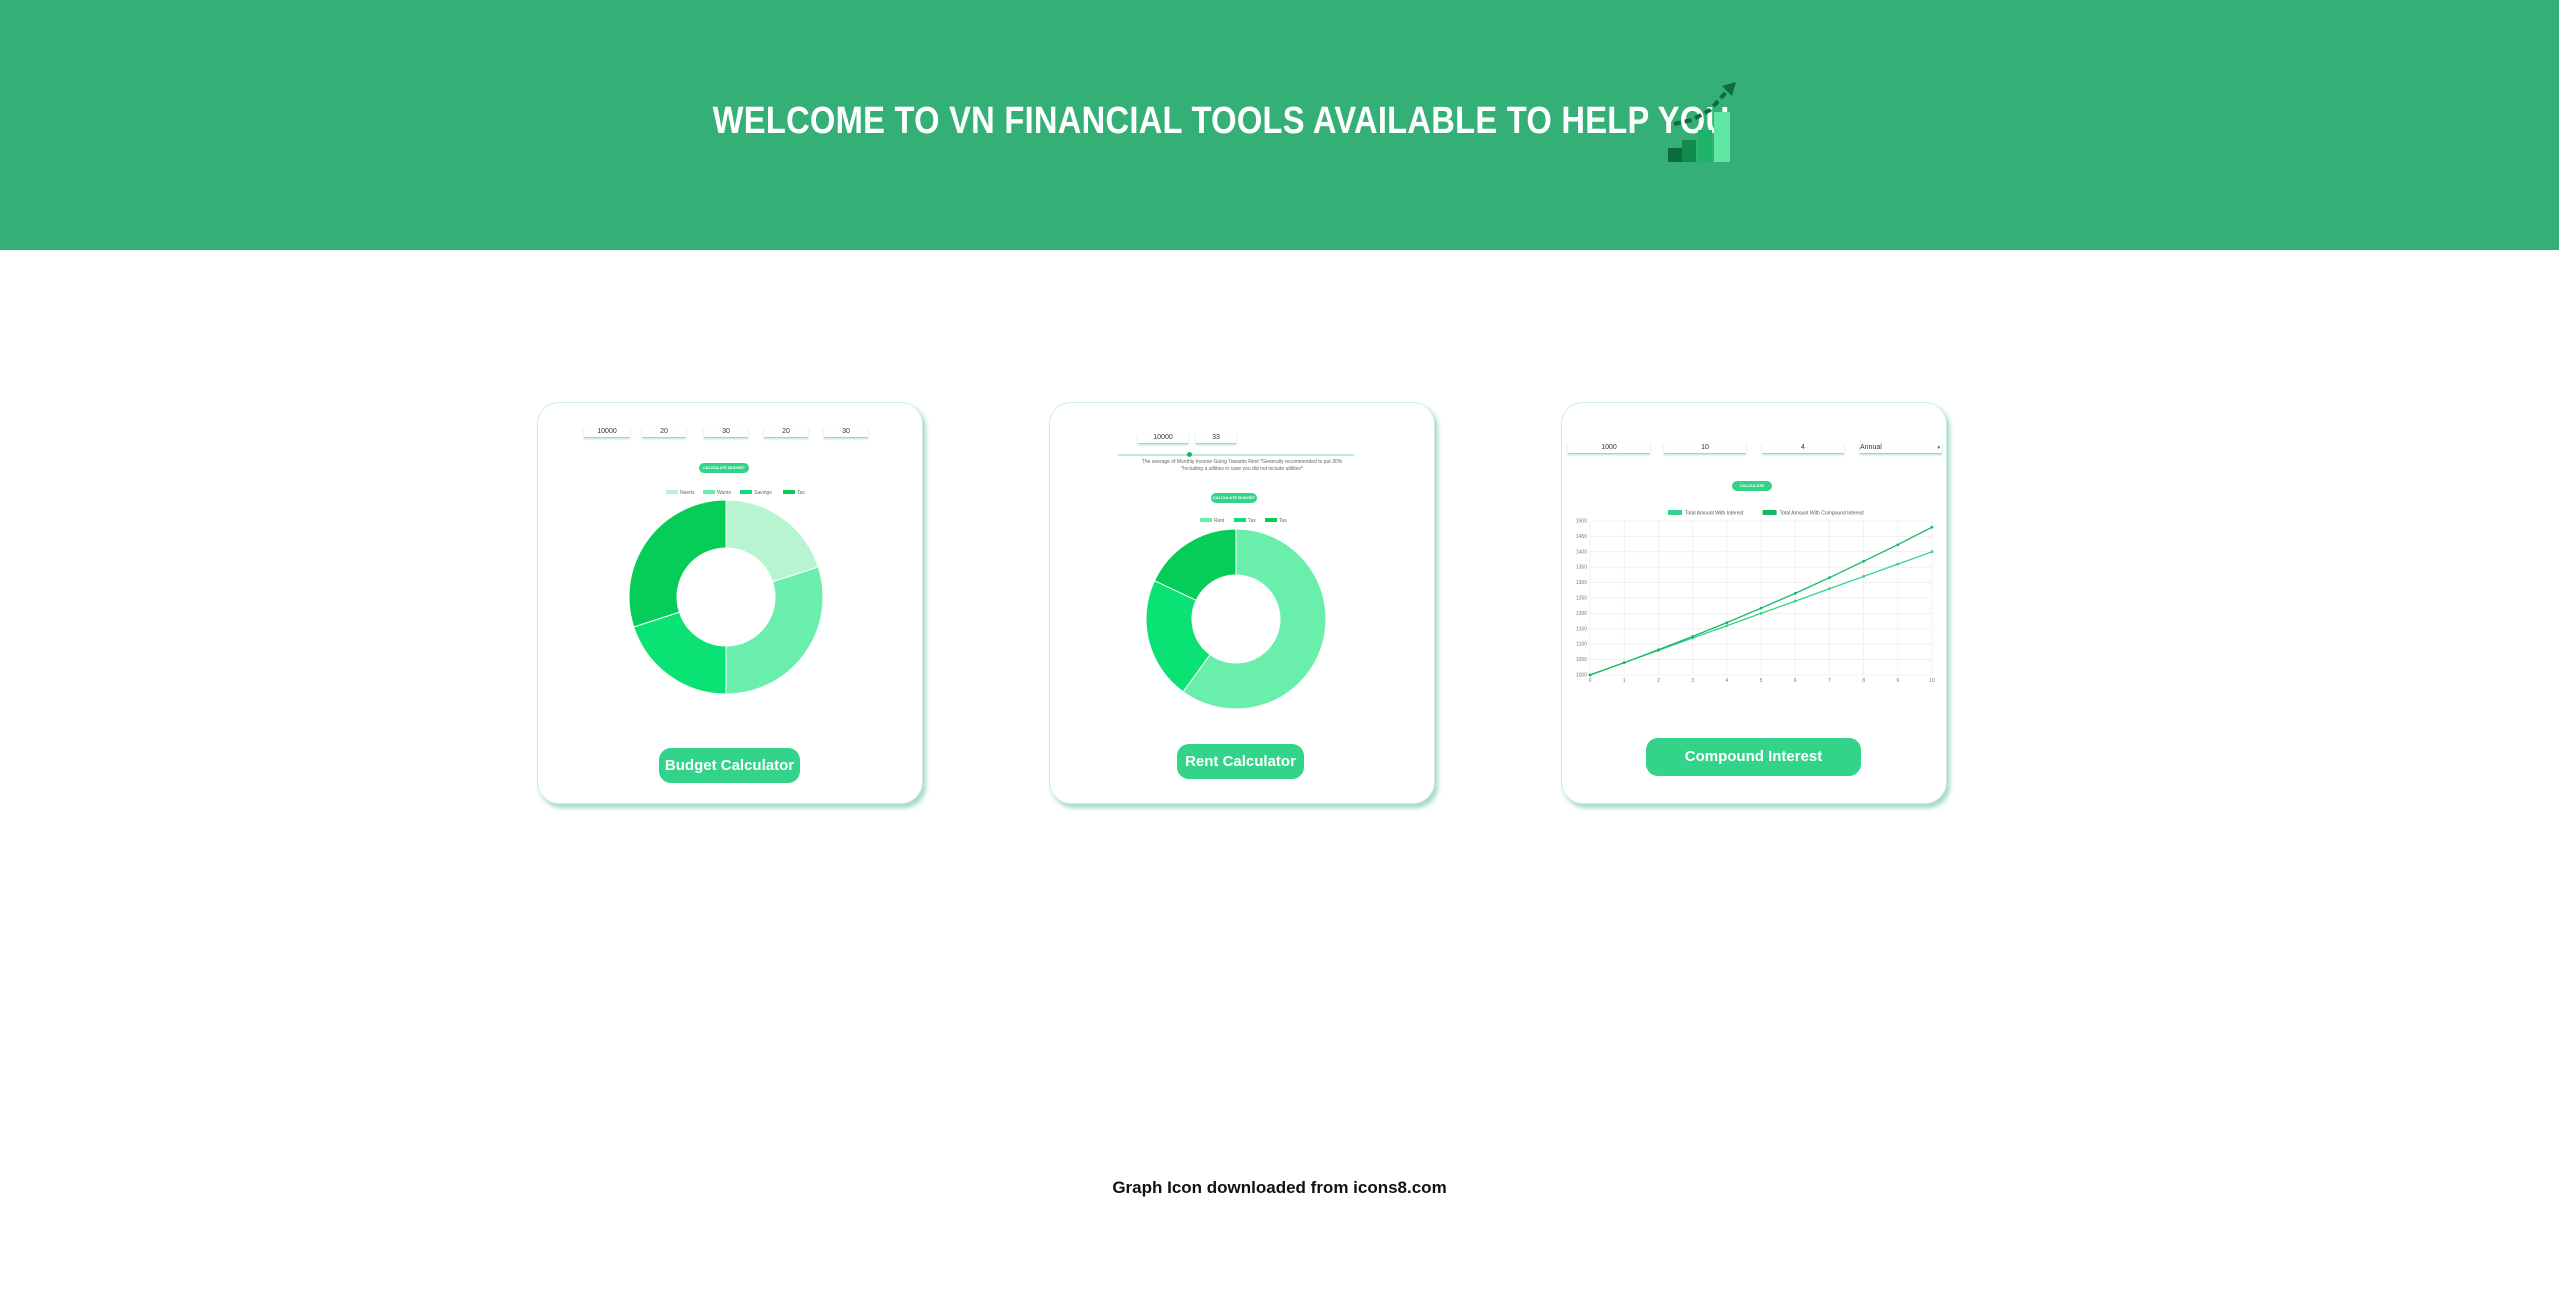 This screenshot has height=1316, width=2559. What do you see at coordinates (1658, 681) in the screenshot?
I see `x-tick-label: 2` at bounding box center [1658, 681].